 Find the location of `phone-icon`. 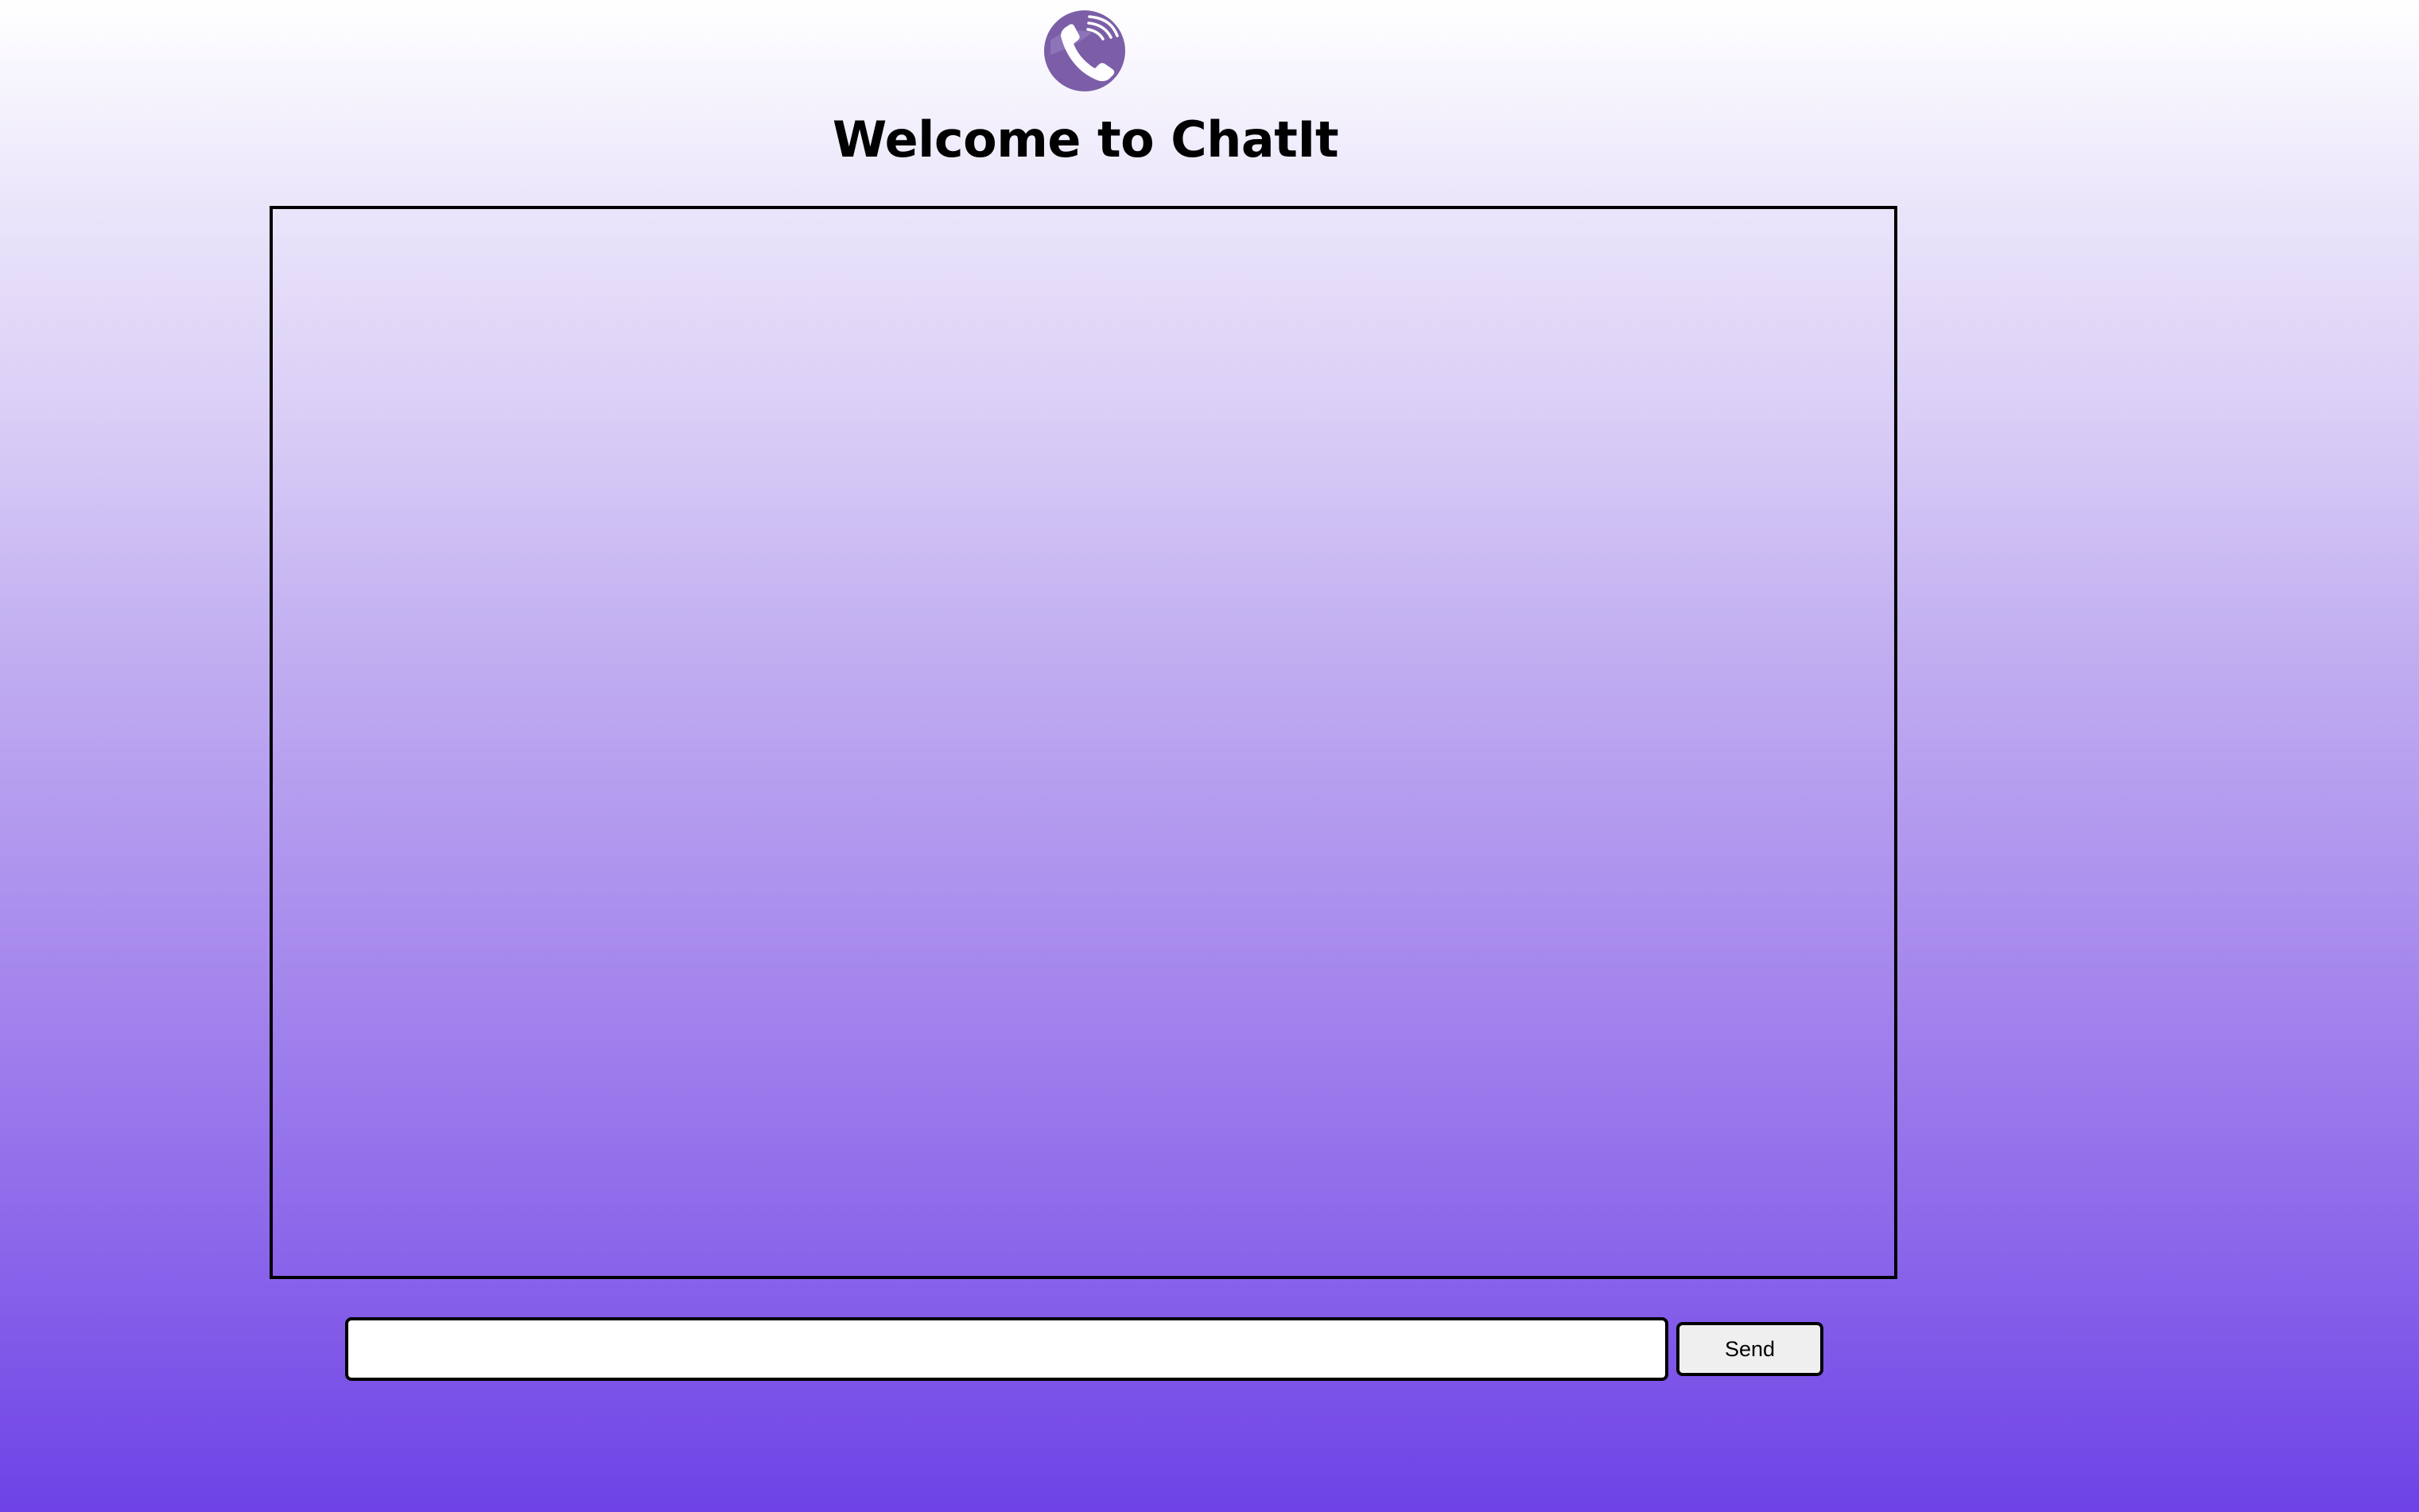

phone-icon is located at coordinates (1084, 51).